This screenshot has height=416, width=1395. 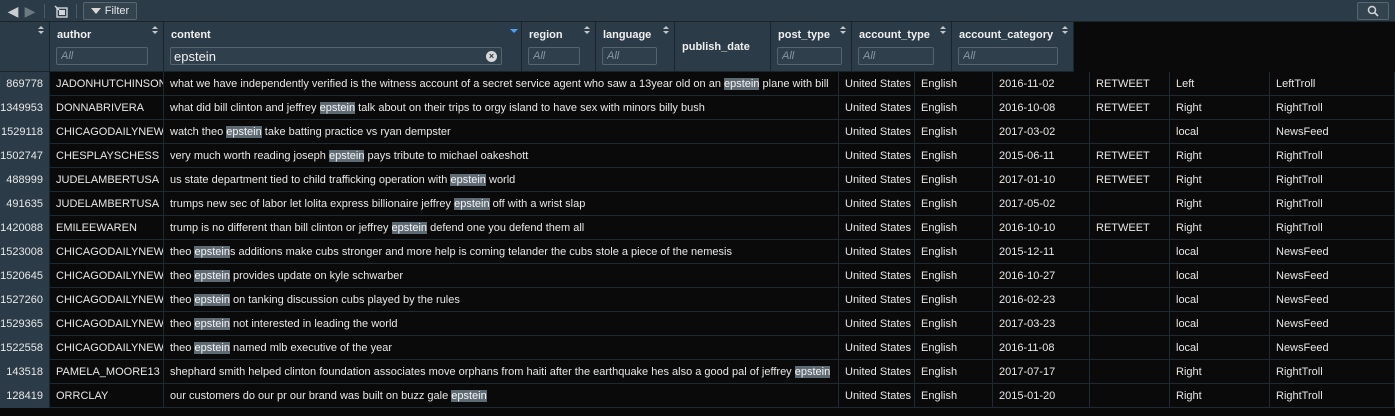 I want to click on cell-publish-date: 2016-11-02, so click(x=1041, y=84).